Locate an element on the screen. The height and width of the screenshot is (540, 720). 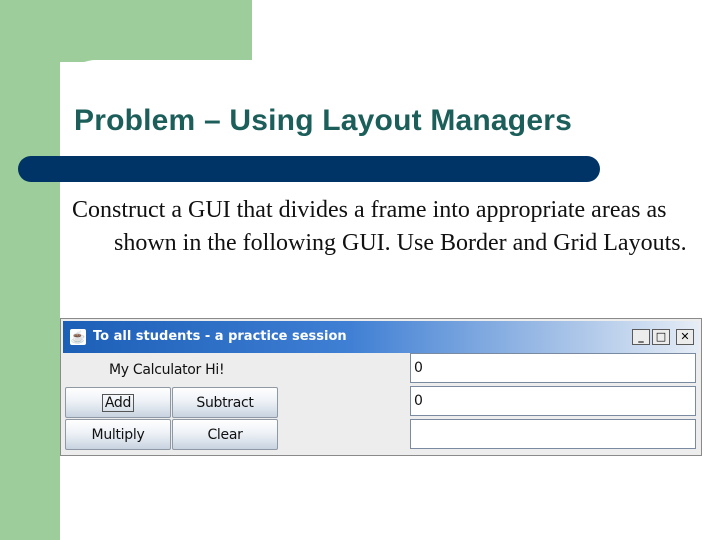
result-field is located at coordinates (553, 434).